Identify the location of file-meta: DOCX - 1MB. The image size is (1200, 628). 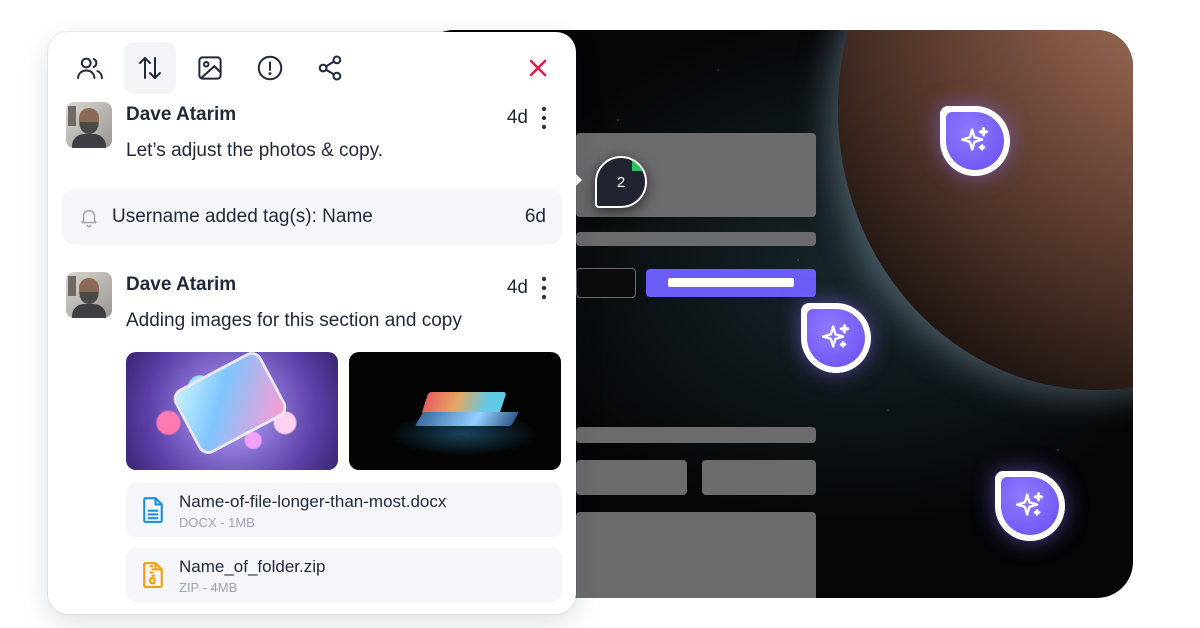
(217, 522).